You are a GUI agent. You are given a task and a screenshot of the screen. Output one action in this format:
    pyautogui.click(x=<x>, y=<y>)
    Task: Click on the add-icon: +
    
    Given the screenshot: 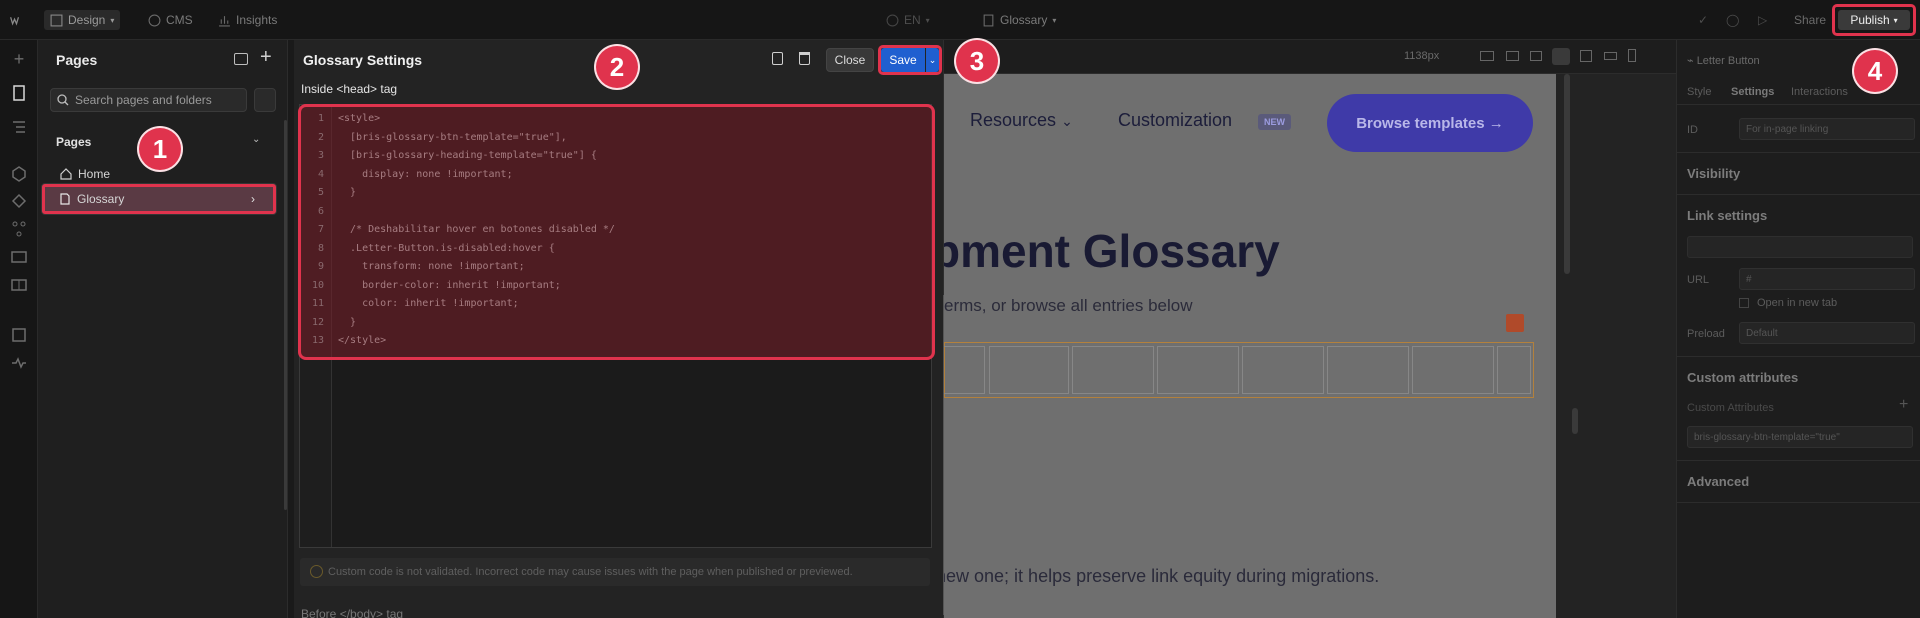 What is the action you would take?
    pyautogui.click(x=19, y=59)
    